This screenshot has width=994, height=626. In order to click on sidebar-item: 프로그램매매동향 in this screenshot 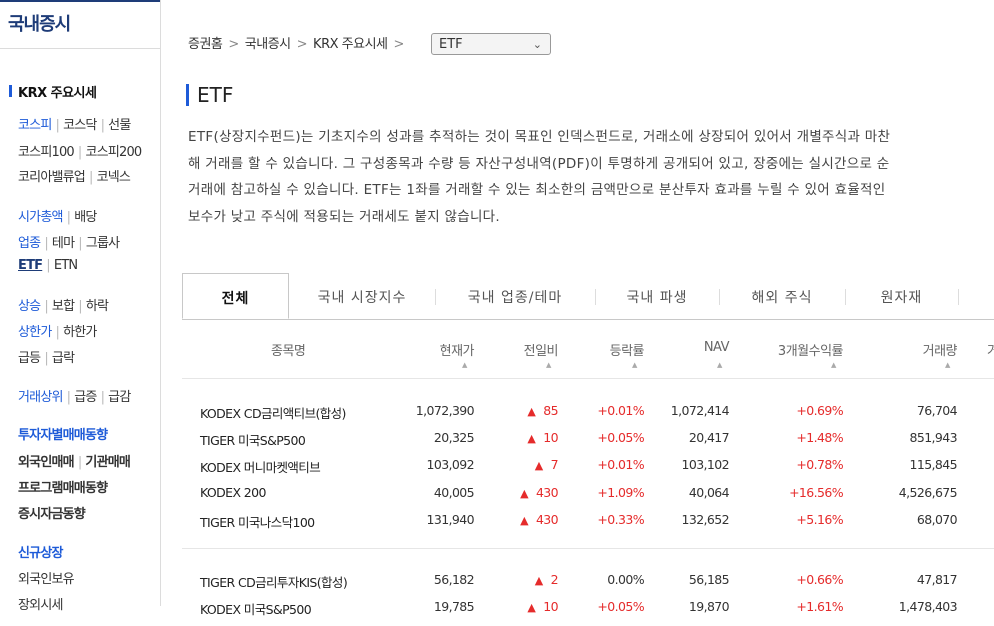, I will do `click(63, 488)`.